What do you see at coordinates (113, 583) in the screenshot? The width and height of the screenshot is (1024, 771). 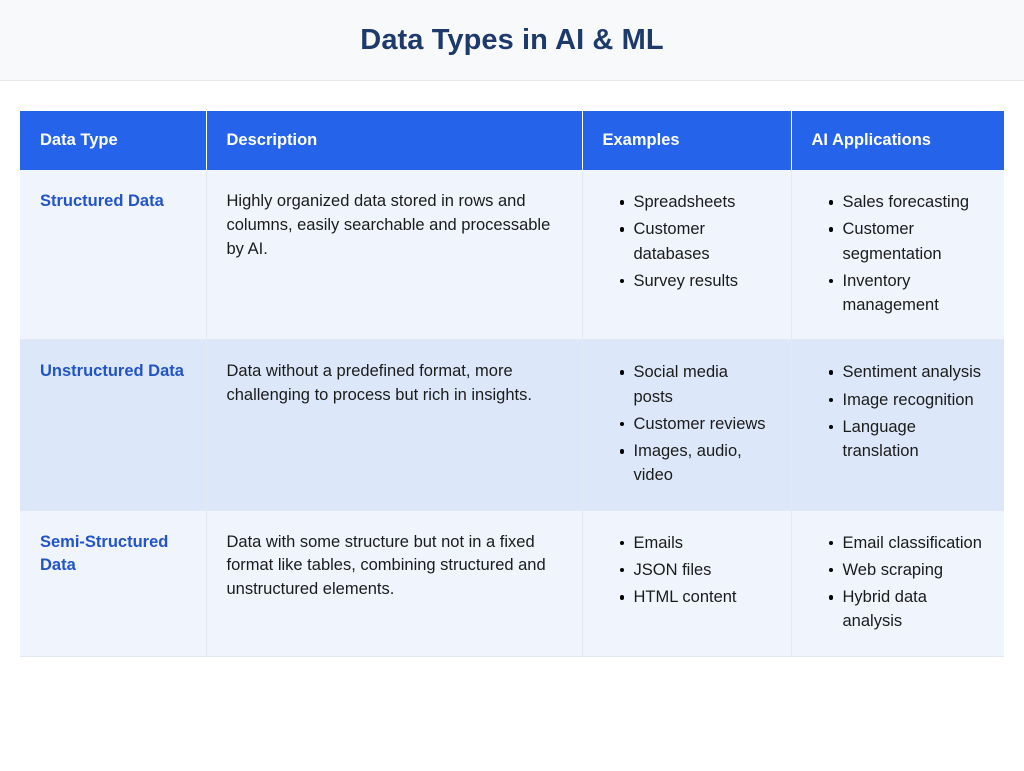 I see `cell-data-type: Semi-Structured Data` at bounding box center [113, 583].